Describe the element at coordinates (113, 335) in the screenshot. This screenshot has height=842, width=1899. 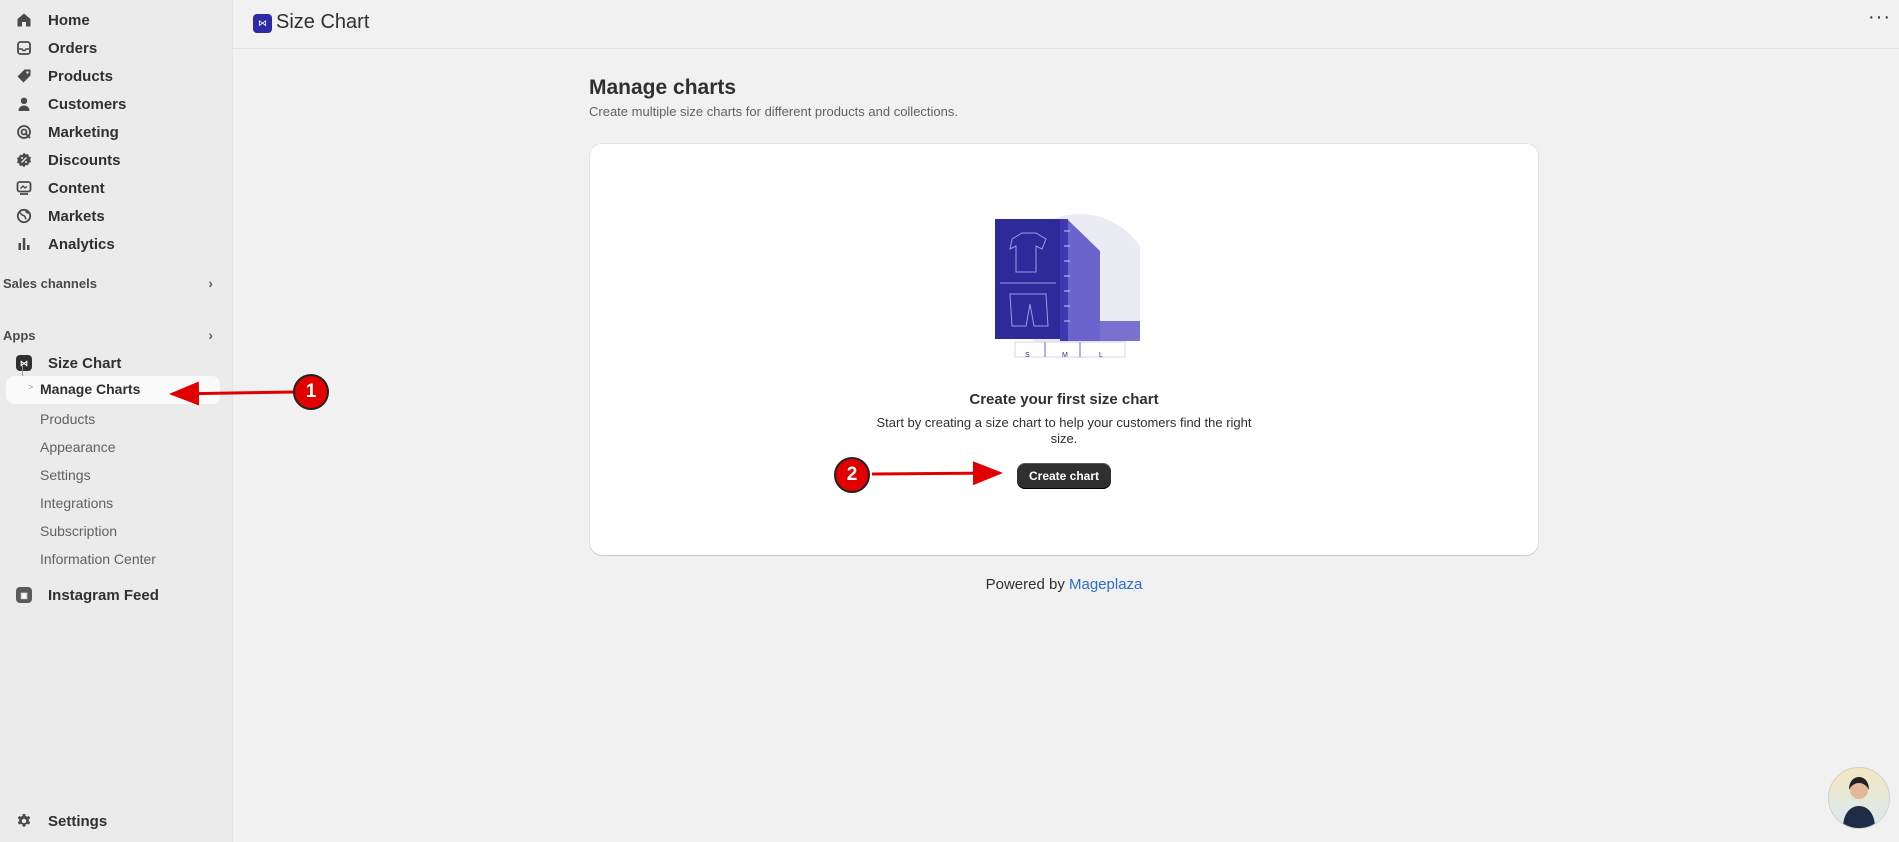
I see `apps-header: Apps ›` at that location.